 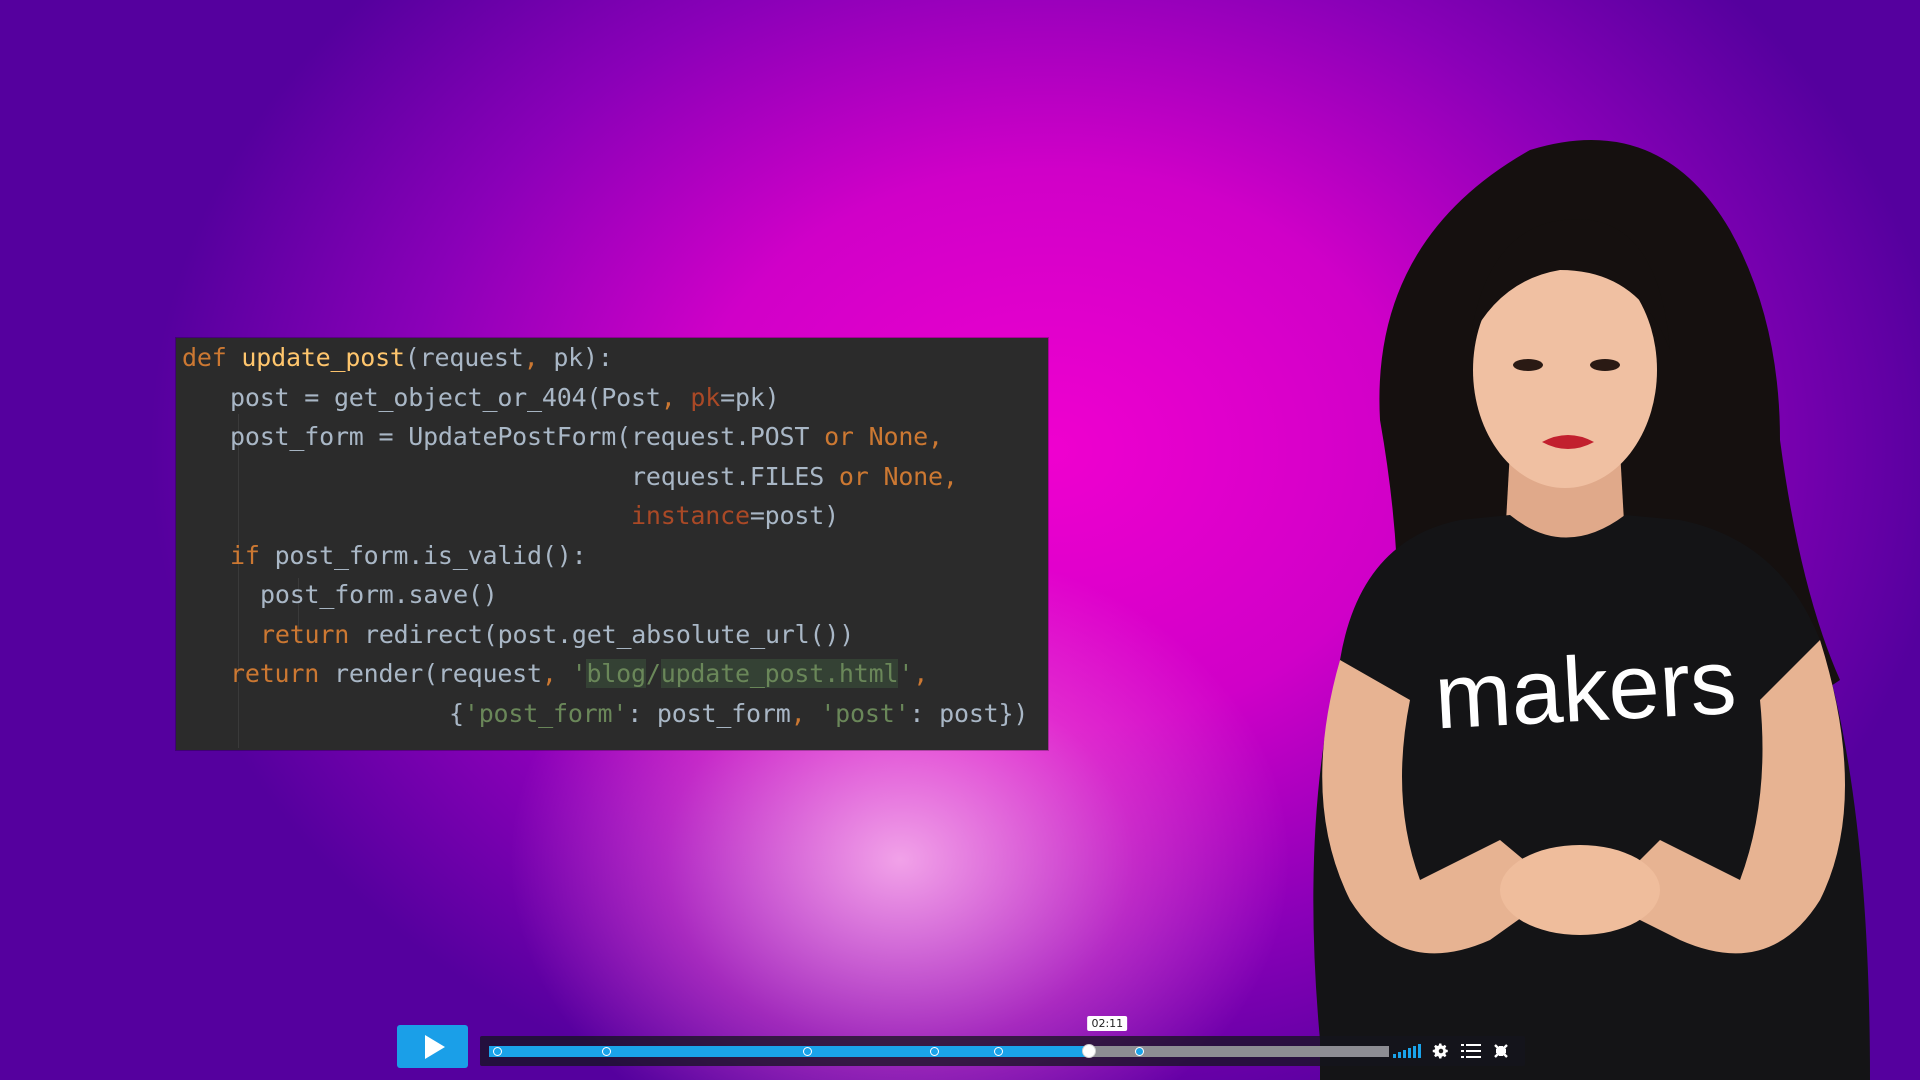 What do you see at coordinates (1585, 690) in the screenshot?
I see `shirt-logo: makers` at bounding box center [1585, 690].